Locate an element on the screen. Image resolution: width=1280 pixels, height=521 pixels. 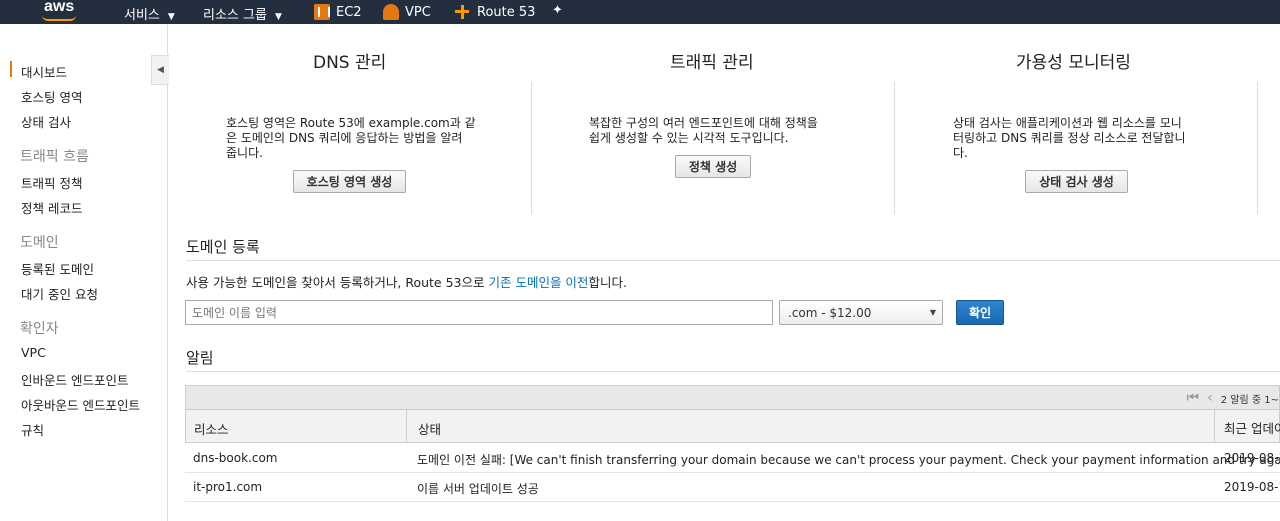
vpc-icon is located at coordinates (391, 12).